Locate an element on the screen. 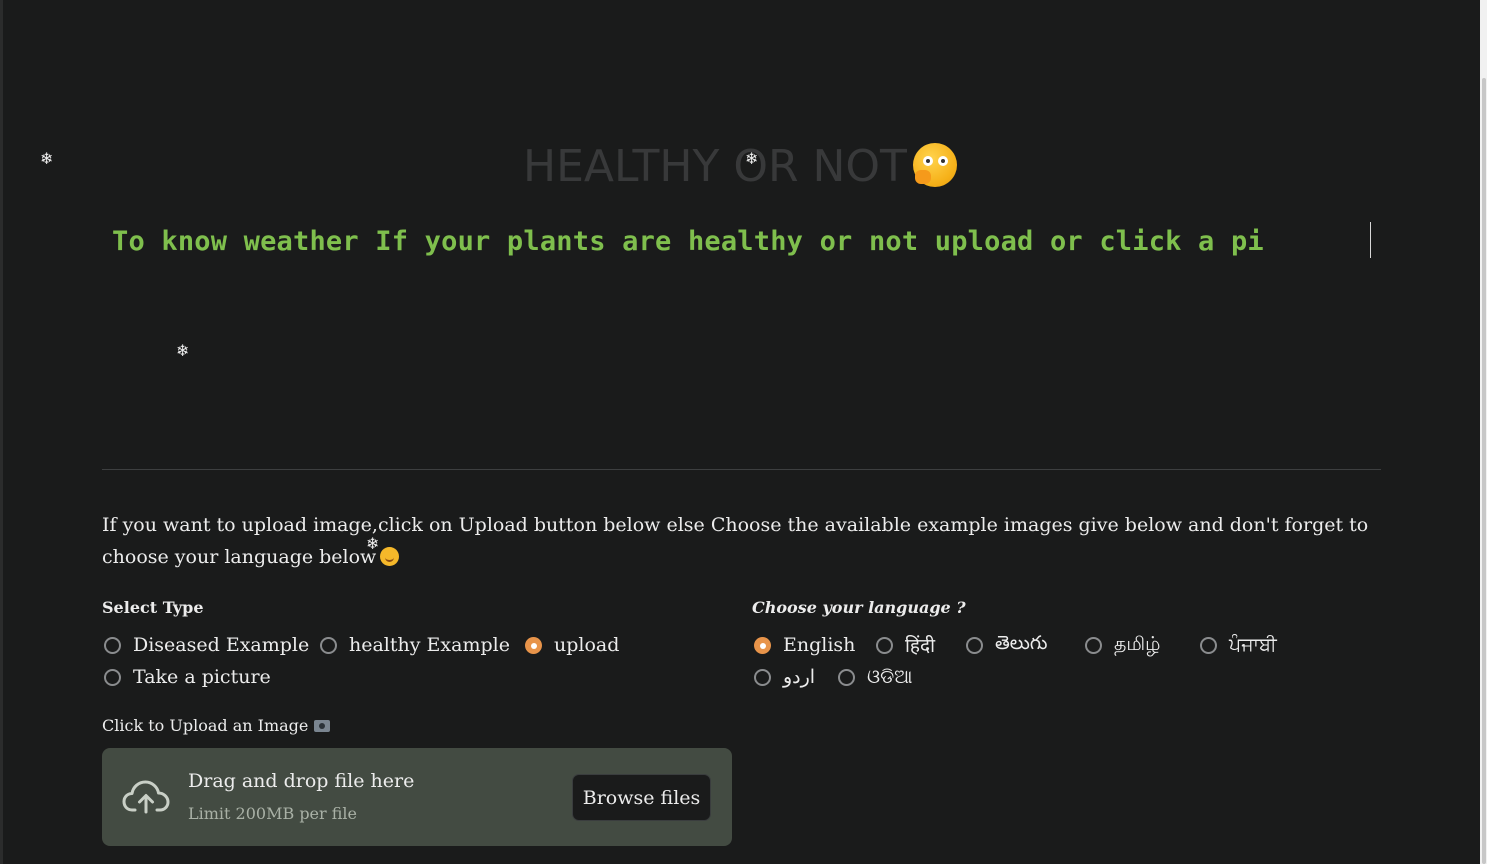 The height and width of the screenshot is (864, 1487). radio-label: Take a picture is located at coordinates (202, 677).